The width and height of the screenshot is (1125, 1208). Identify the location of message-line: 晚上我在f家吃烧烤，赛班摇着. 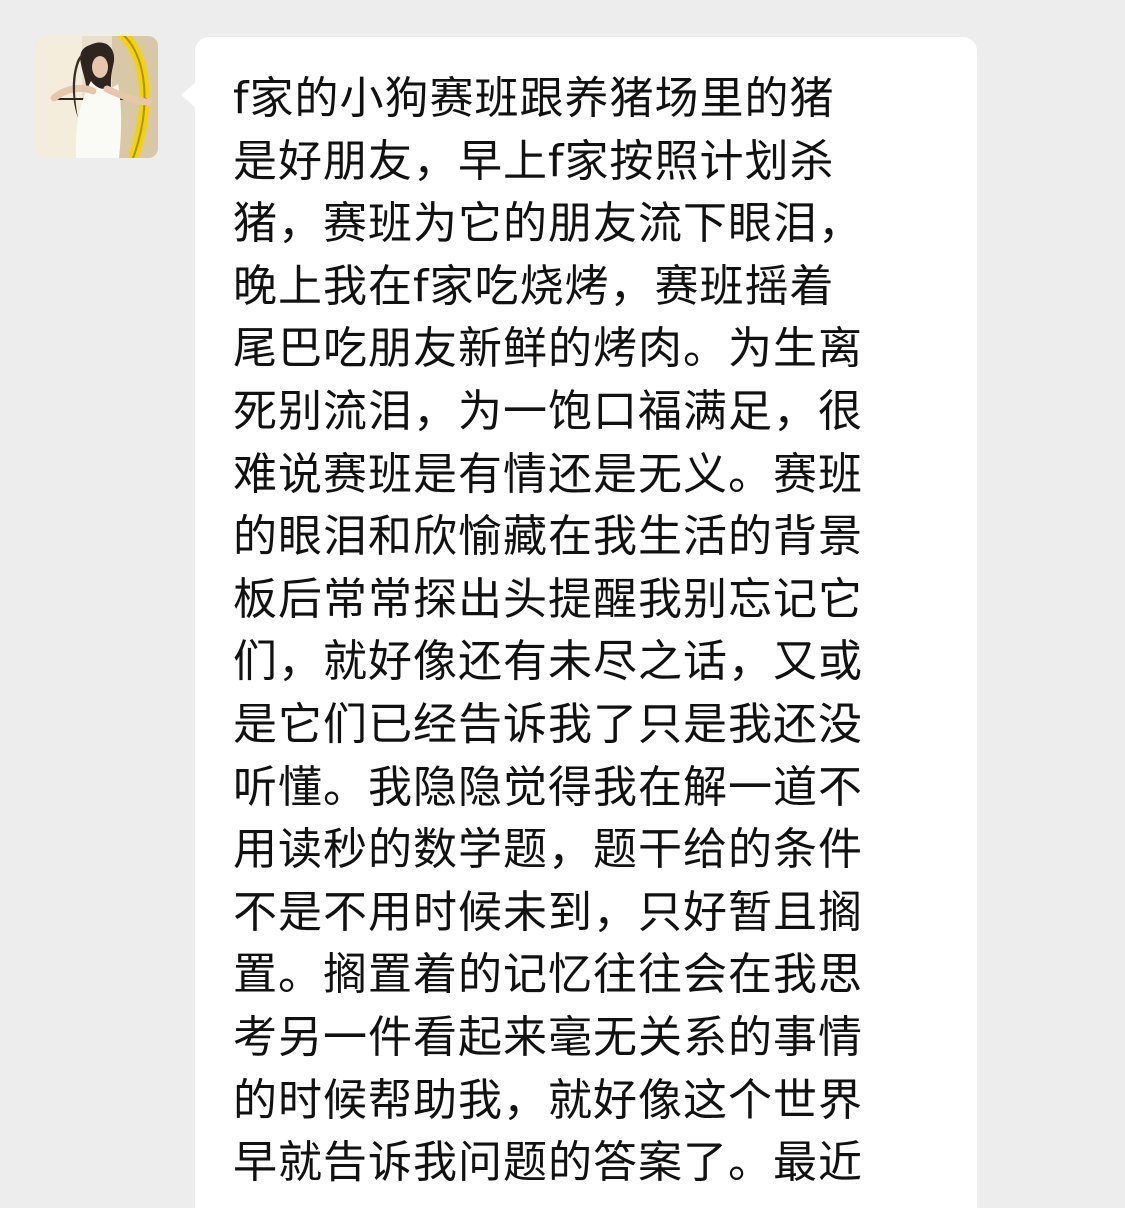
(534, 286).